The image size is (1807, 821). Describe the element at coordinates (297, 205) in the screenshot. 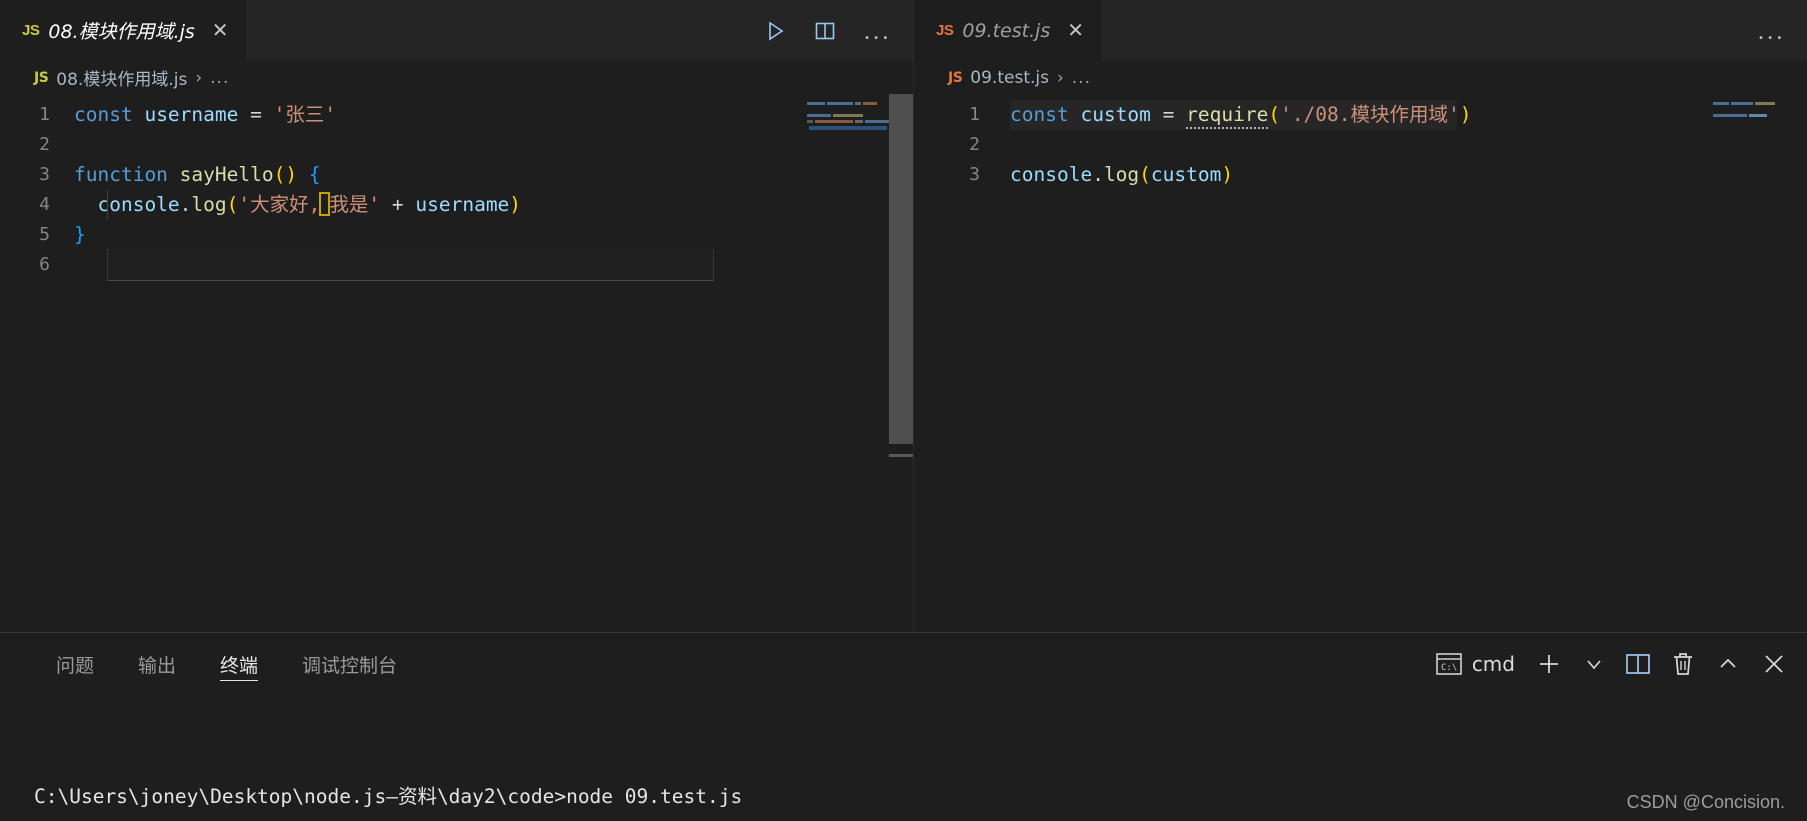

I see `code-text: console.log('大家好, 我是' + username)` at that location.